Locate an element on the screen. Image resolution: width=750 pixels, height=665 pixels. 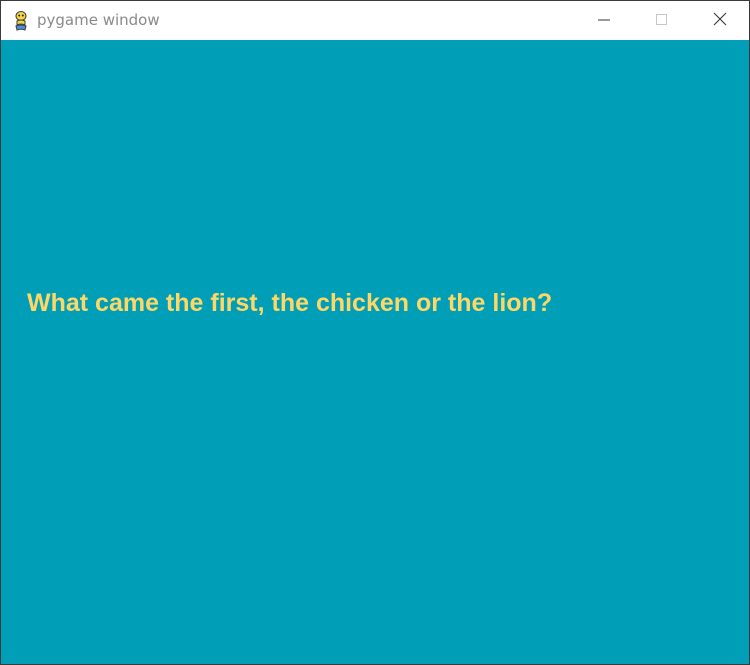
close-icon is located at coordinates (720, 20).